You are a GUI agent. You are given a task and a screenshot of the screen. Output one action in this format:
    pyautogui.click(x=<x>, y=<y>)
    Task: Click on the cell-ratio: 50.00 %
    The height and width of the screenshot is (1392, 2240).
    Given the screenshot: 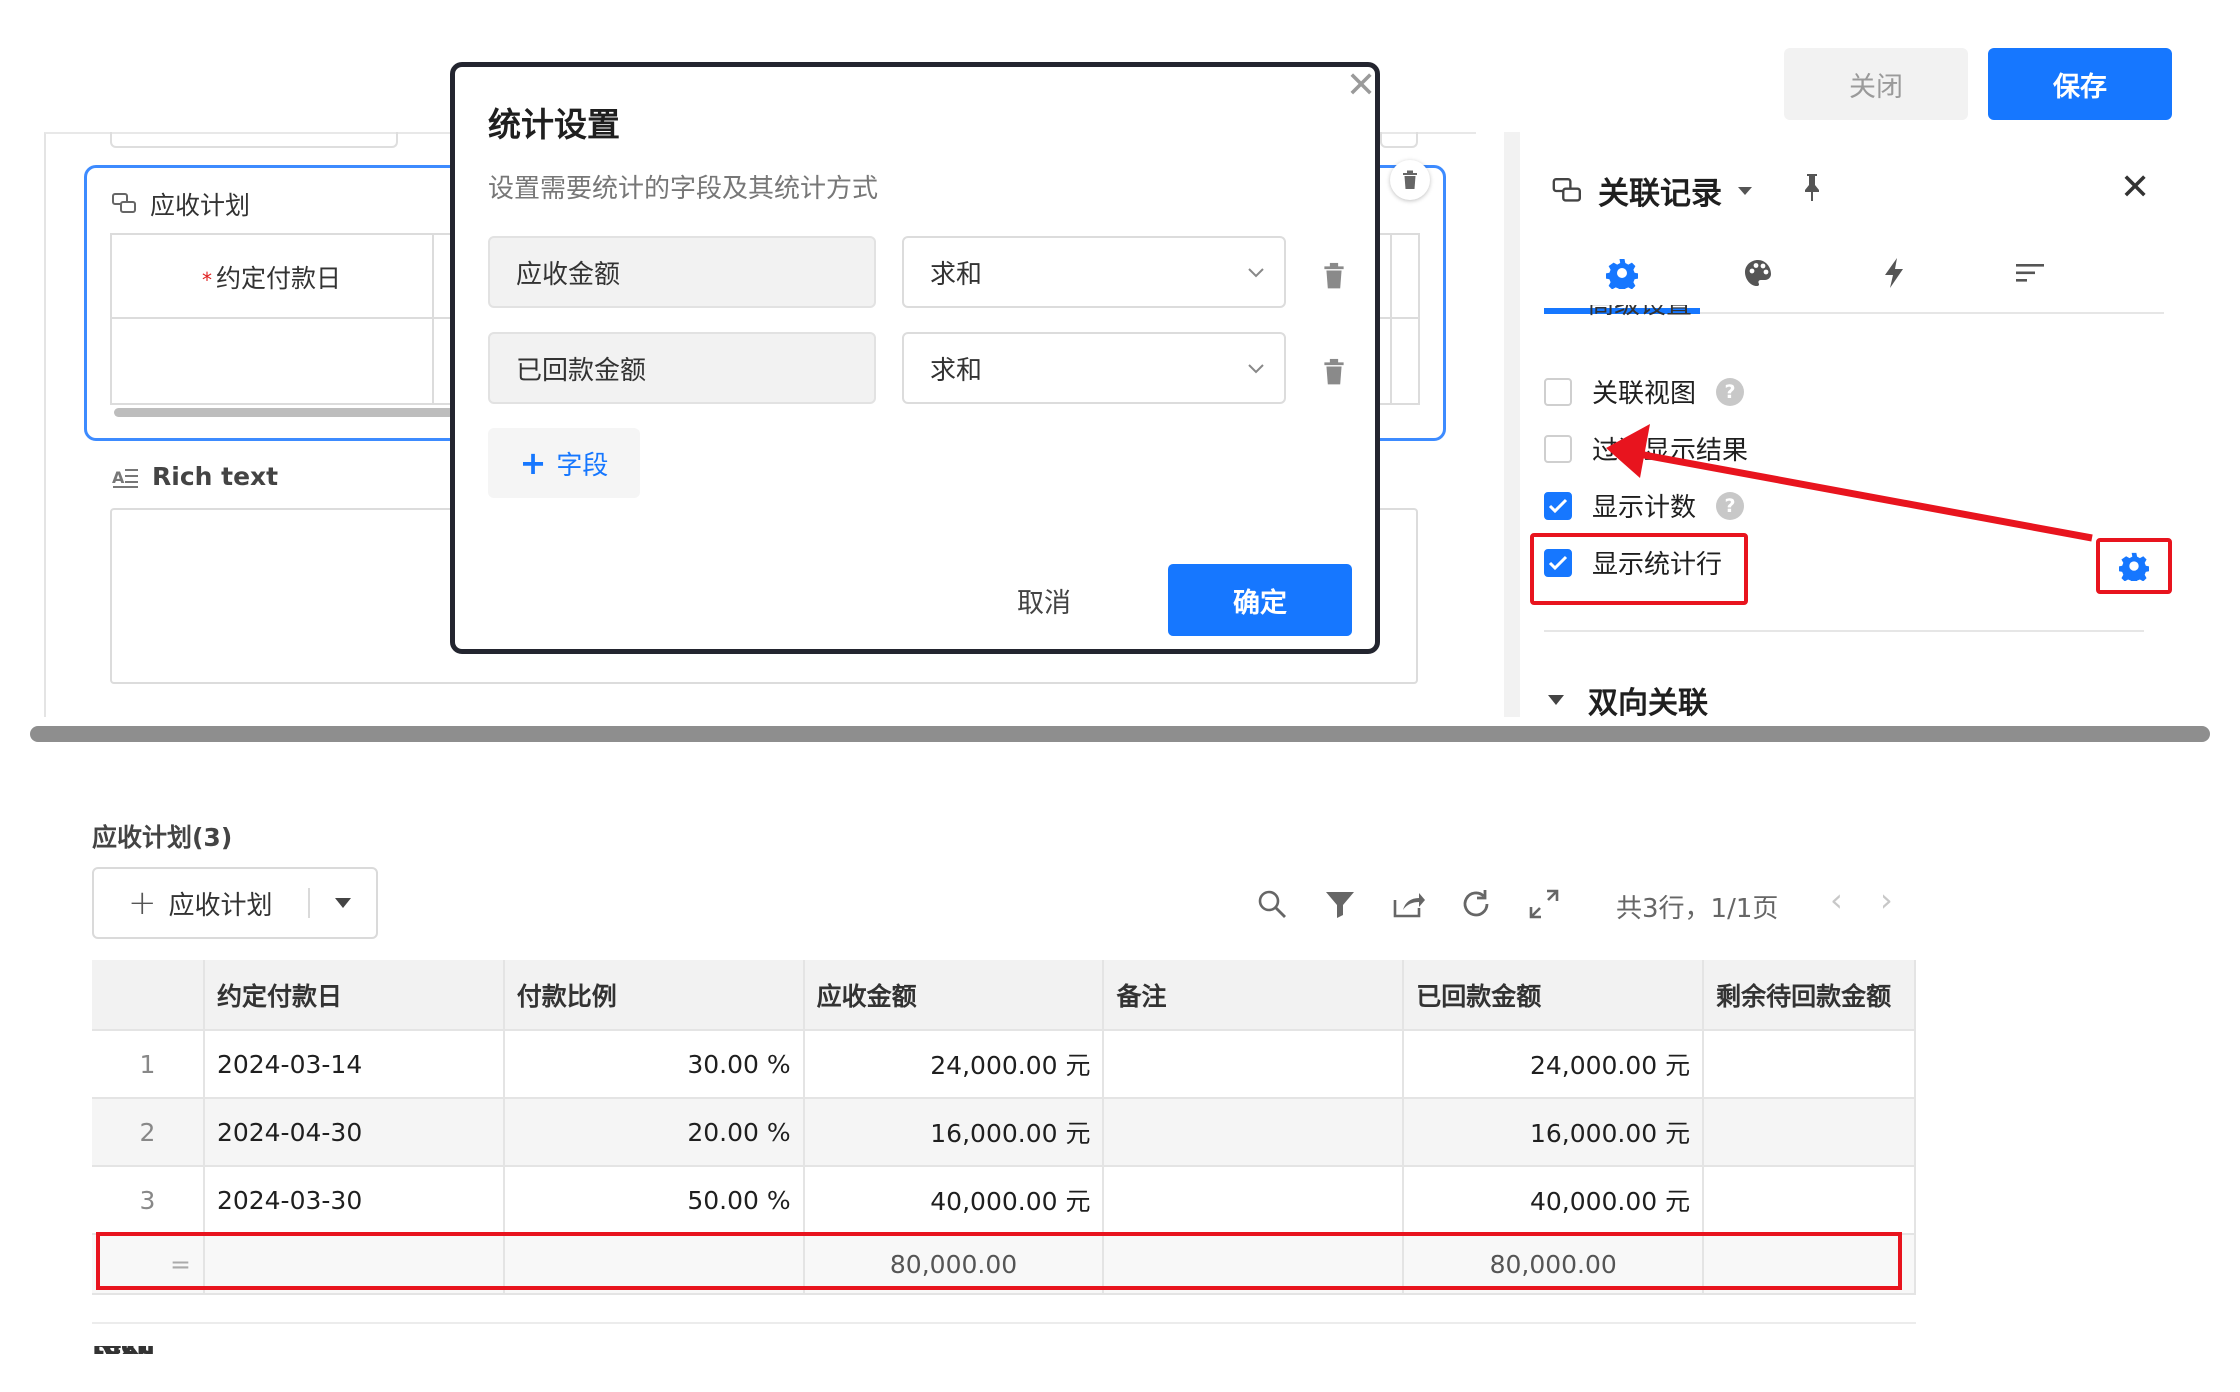 What is the action you would take?
    pyautogui.click(x=654, y=1200)
    